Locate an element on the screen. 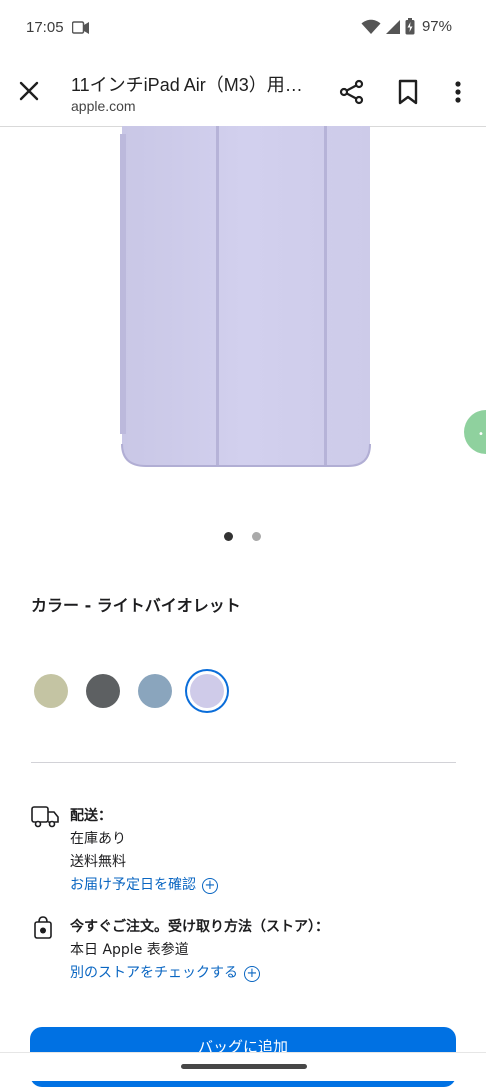 Image resolution: width=486 pixels, height=1087 pixels. delivery-stock: 在庫あり is located at coordinates (98, 839).